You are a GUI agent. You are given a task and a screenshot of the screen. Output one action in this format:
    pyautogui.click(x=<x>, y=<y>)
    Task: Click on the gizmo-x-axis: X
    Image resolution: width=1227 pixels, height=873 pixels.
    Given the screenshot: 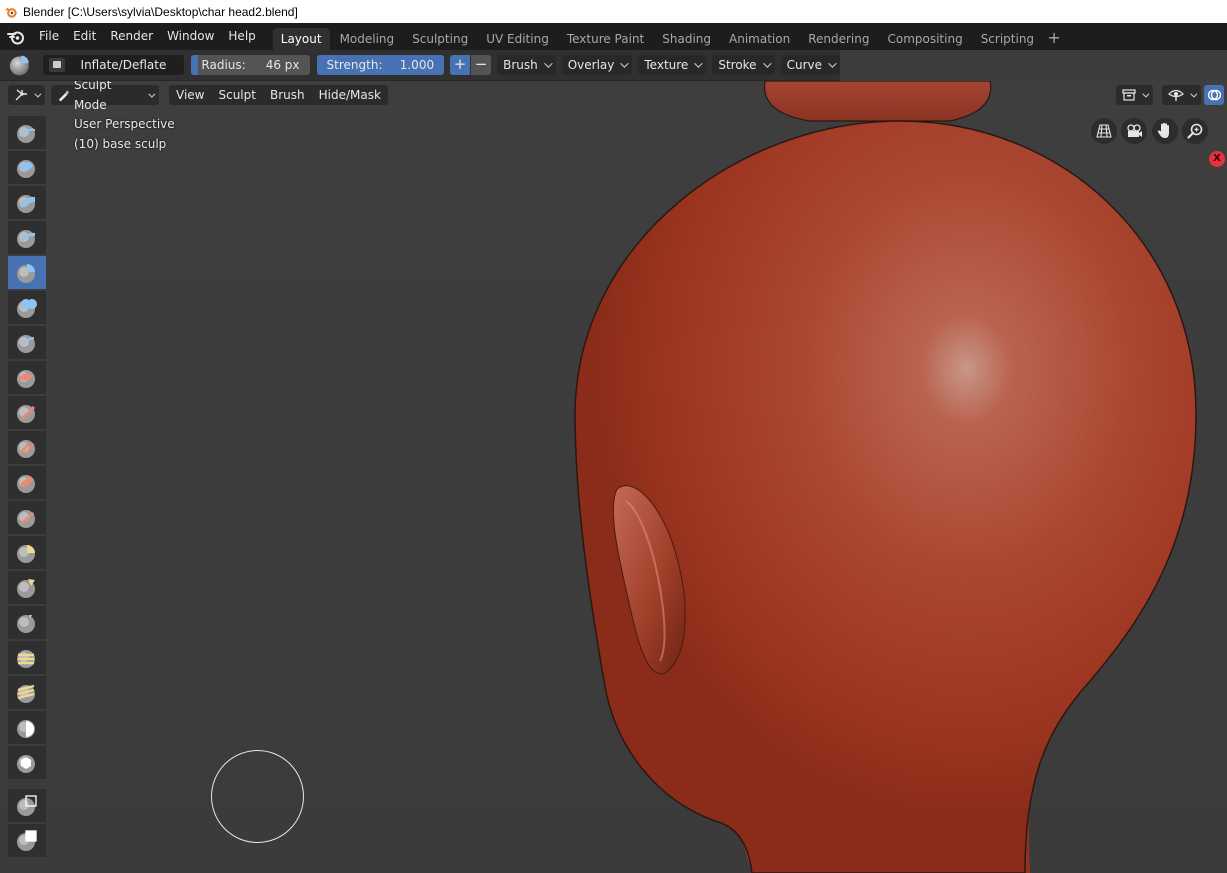 What is the action you would take?
    pyautogui.click(x=1217, y=159)
    